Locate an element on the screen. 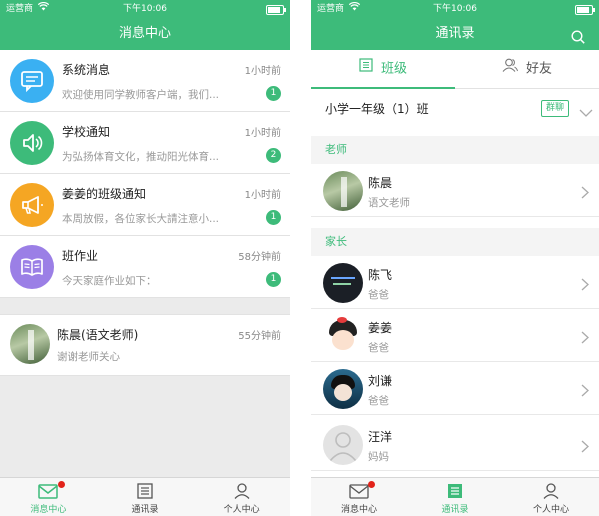 This screenshot has width=599, height=516. unread-badge: 2 is located at coordinates (273, 155).